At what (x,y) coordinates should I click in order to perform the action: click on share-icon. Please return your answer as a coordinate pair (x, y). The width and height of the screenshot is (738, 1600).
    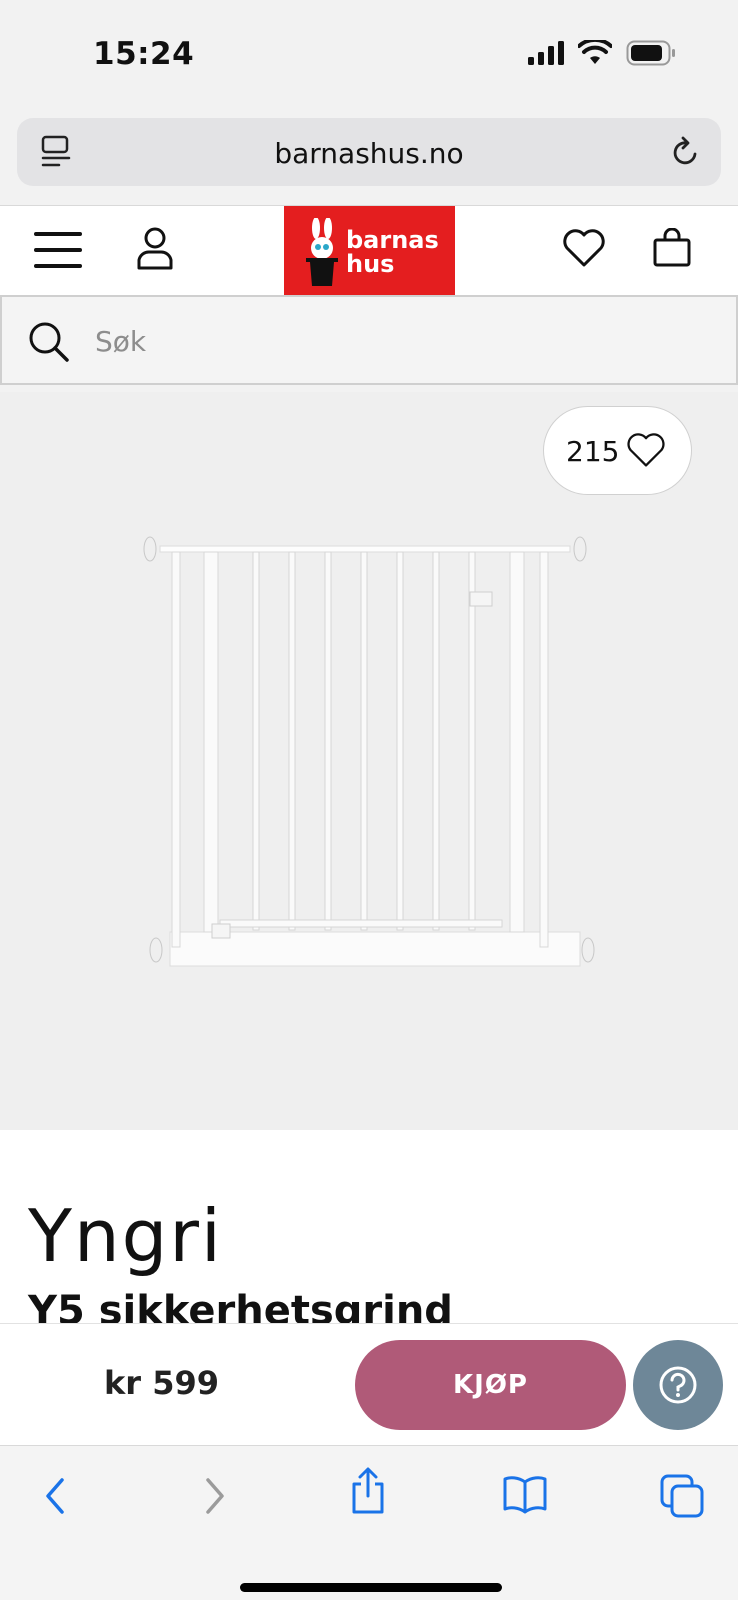
    Looking at the image, I should click on (368, 1491).